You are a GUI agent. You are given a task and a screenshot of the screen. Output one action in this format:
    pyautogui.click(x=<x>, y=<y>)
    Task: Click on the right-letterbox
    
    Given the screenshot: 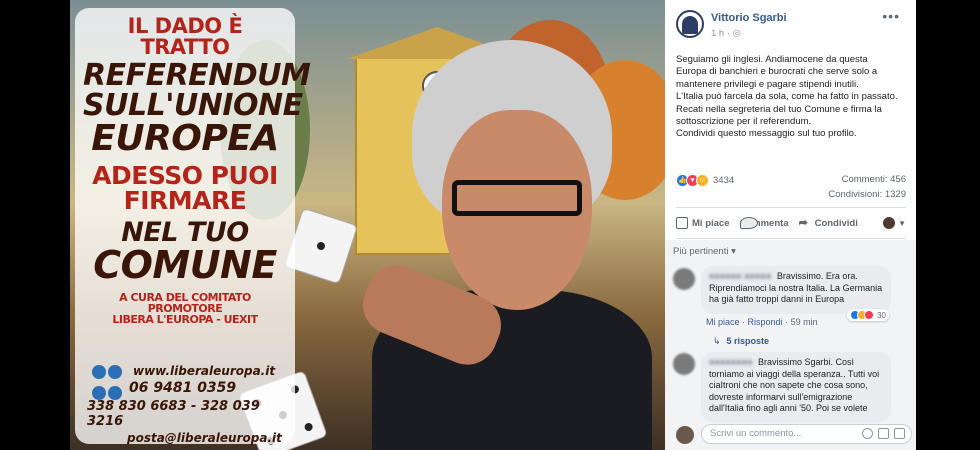 What is the action you would take?
    pyautogui.click(x=948, y=225)
    